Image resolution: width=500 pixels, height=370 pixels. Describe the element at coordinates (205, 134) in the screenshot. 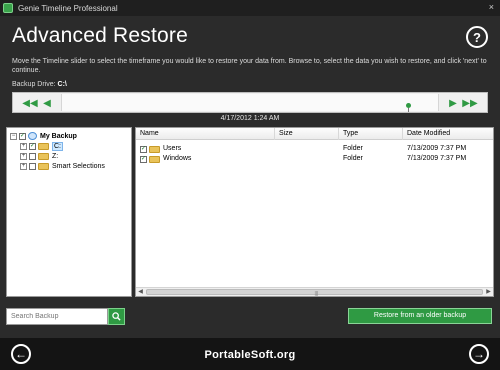

I see `column-header-name: Name` at that location.